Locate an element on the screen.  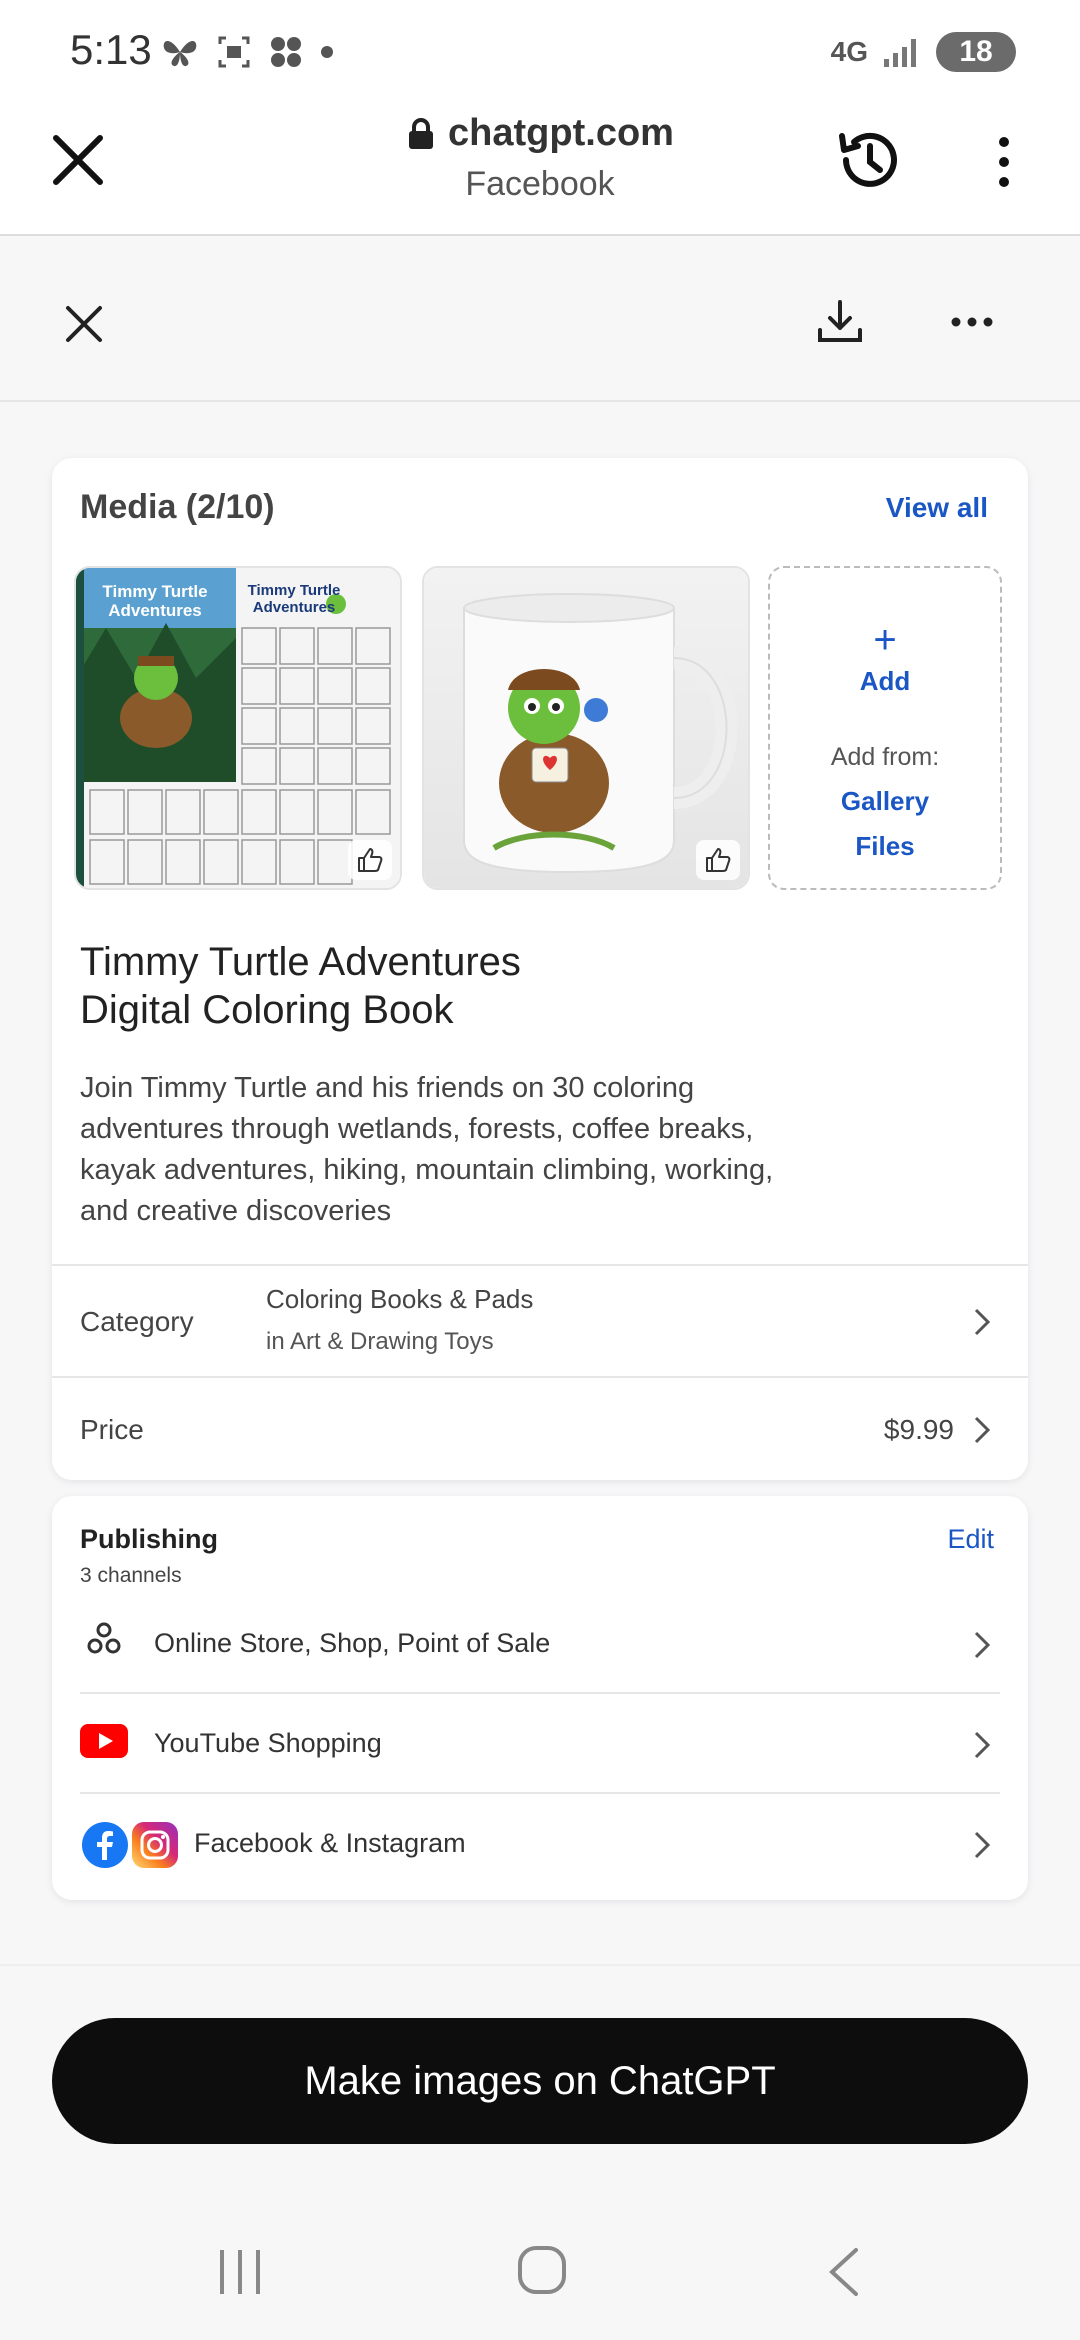
system-nav-bar is located at coordinates (540, 2268).